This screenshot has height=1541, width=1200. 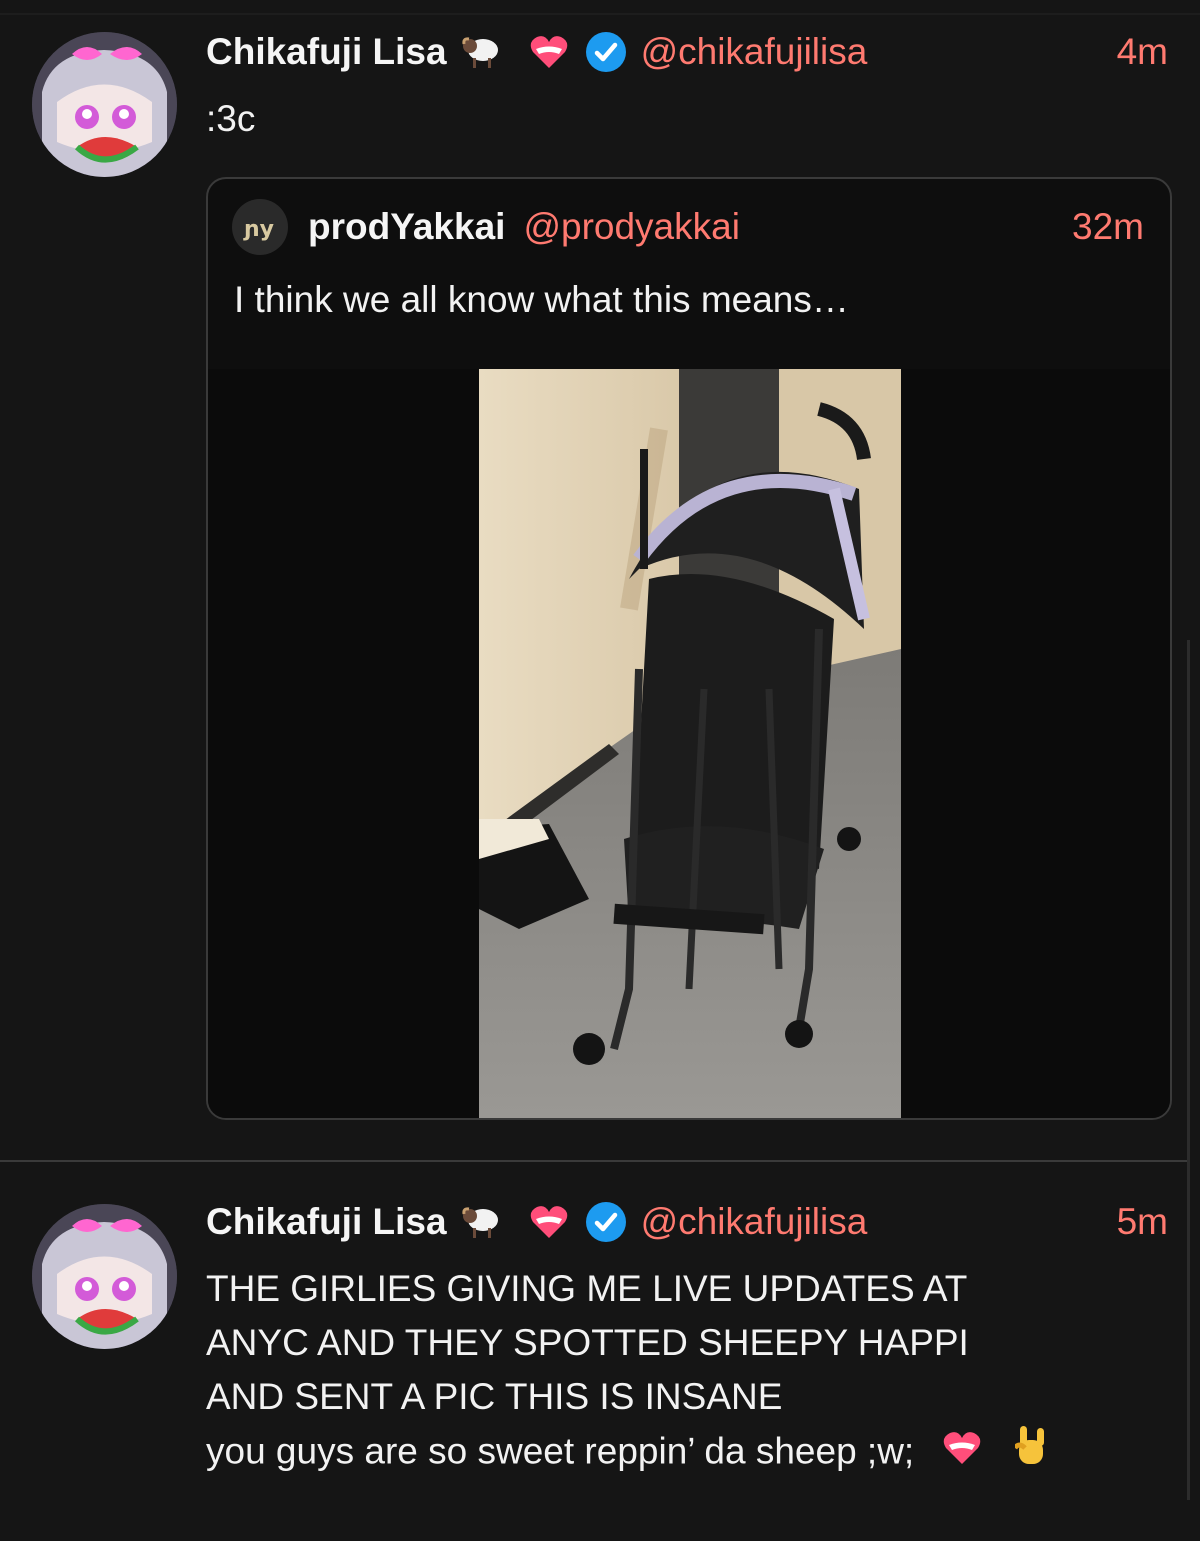 What do you see at coordinates (1030, 1453) in the screenshot?
I see `rock-hand-icon` at bounding box center [1030, 1453].